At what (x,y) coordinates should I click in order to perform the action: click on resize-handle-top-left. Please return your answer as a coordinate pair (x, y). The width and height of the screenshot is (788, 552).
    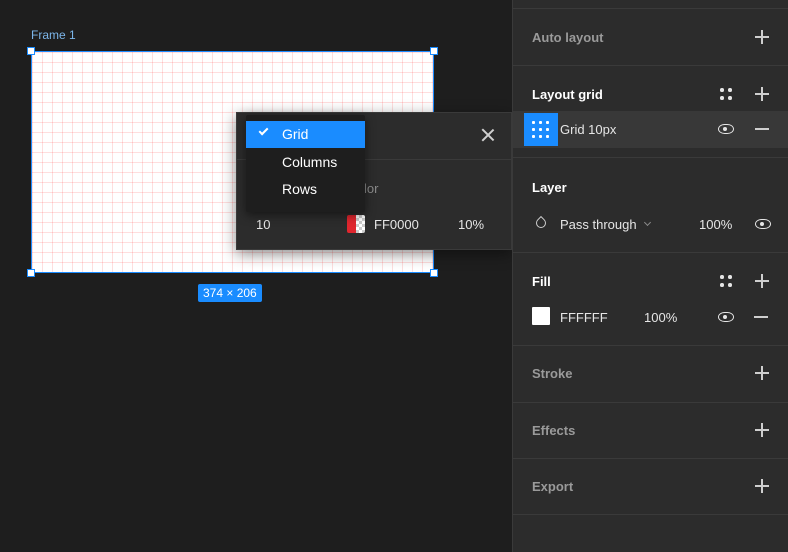
    Looking at the image, I should click on (31, 51).